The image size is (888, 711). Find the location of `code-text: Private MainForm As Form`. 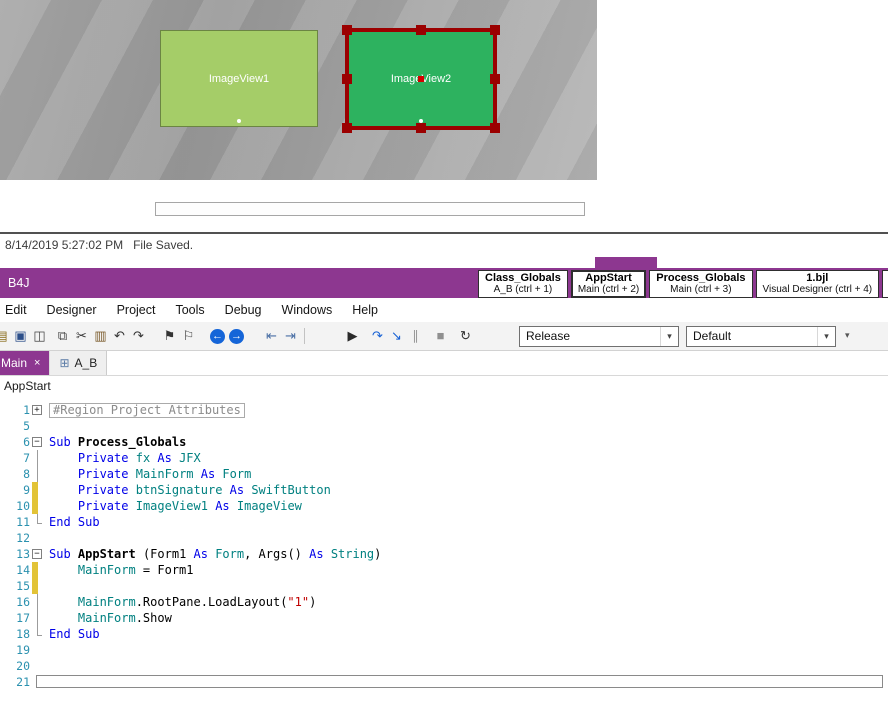

code-text: Private MainForm As Form is located at coordinates (148, 474).